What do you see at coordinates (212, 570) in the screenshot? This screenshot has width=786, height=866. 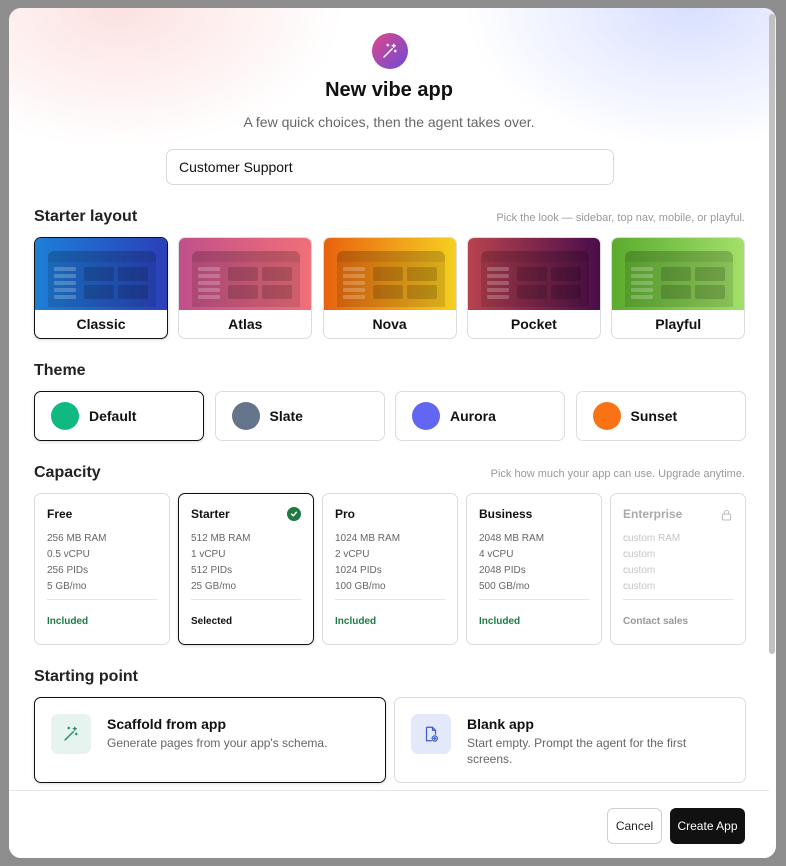 I see `plan-spec: 512 PIDs` at bounding box center [212, 570].